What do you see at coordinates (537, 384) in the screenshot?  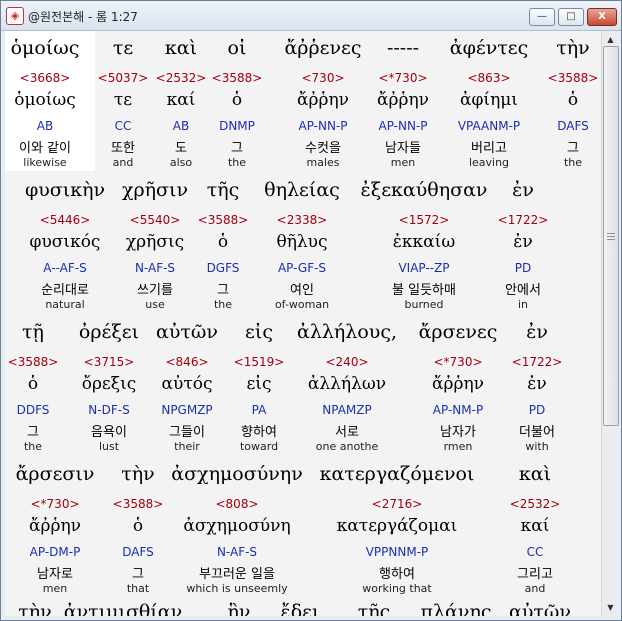 I see `lemma-word: ἐν` at bounding box center [537, 384].